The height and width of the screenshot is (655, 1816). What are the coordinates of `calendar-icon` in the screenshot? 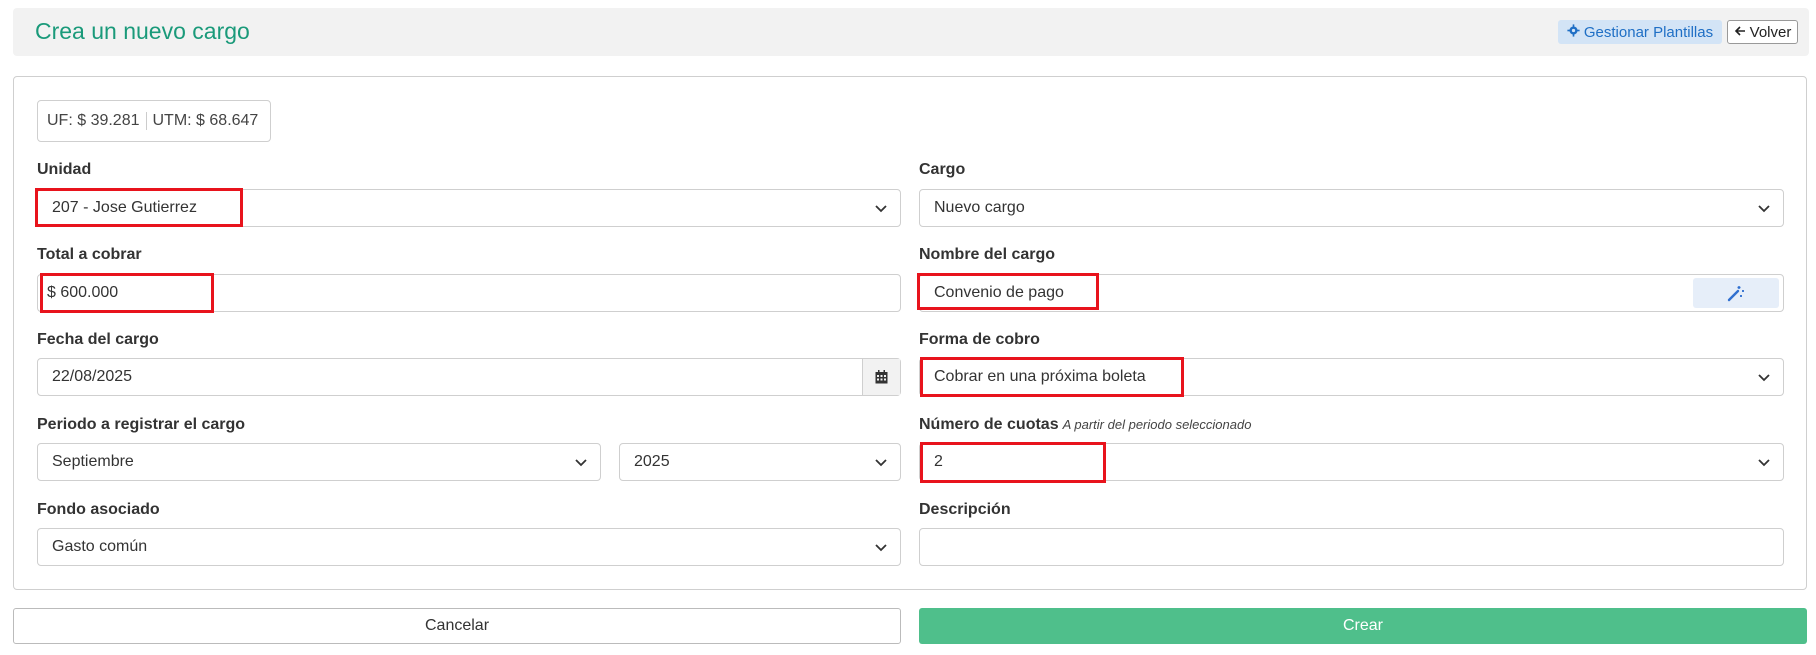 It's located at (881, 377).